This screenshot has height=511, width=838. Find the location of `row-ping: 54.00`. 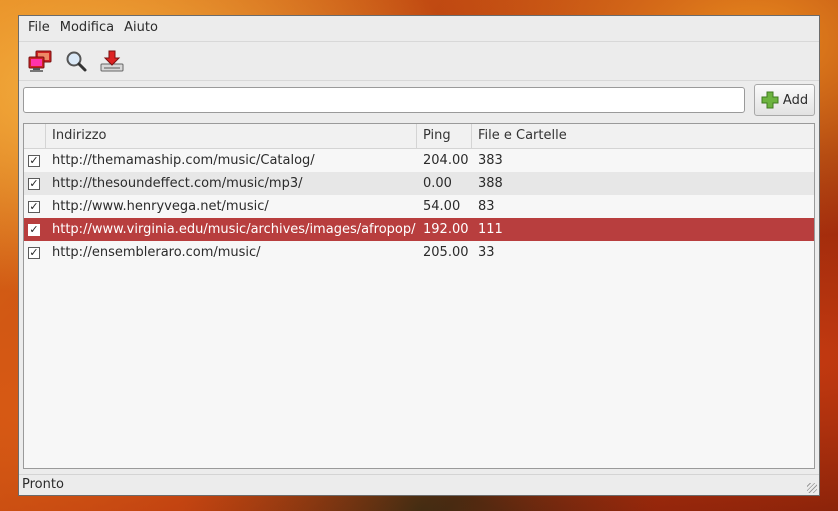

row-ping: 54.00 is located at coordinates (442, 206).